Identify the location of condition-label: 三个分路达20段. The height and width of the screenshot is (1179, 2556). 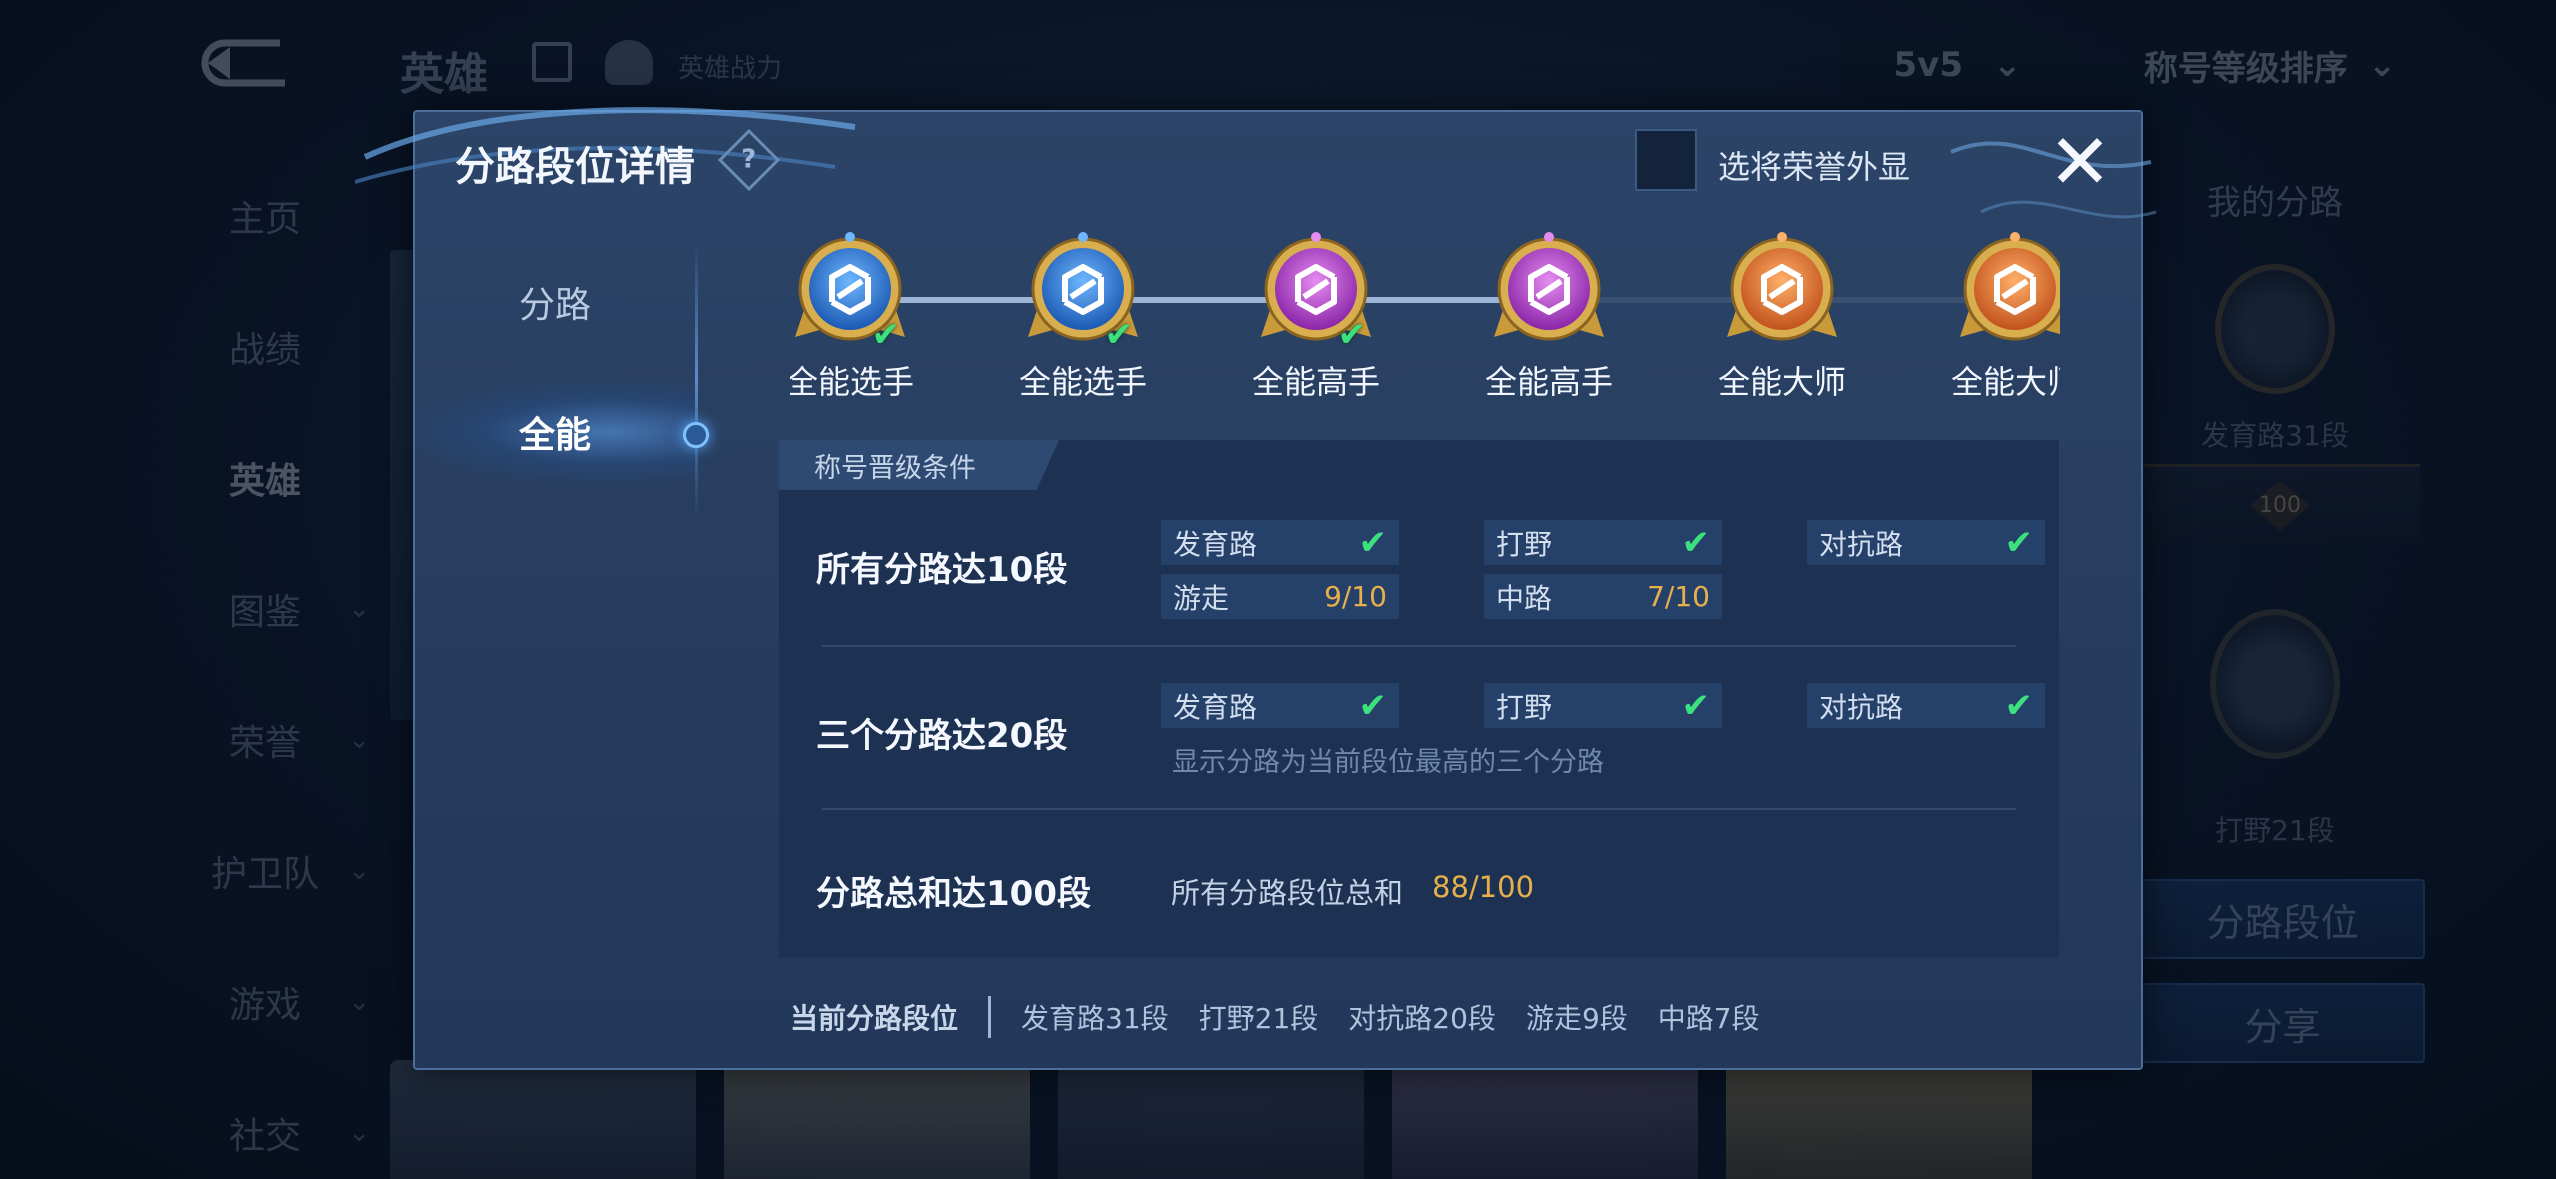
(942, 736).